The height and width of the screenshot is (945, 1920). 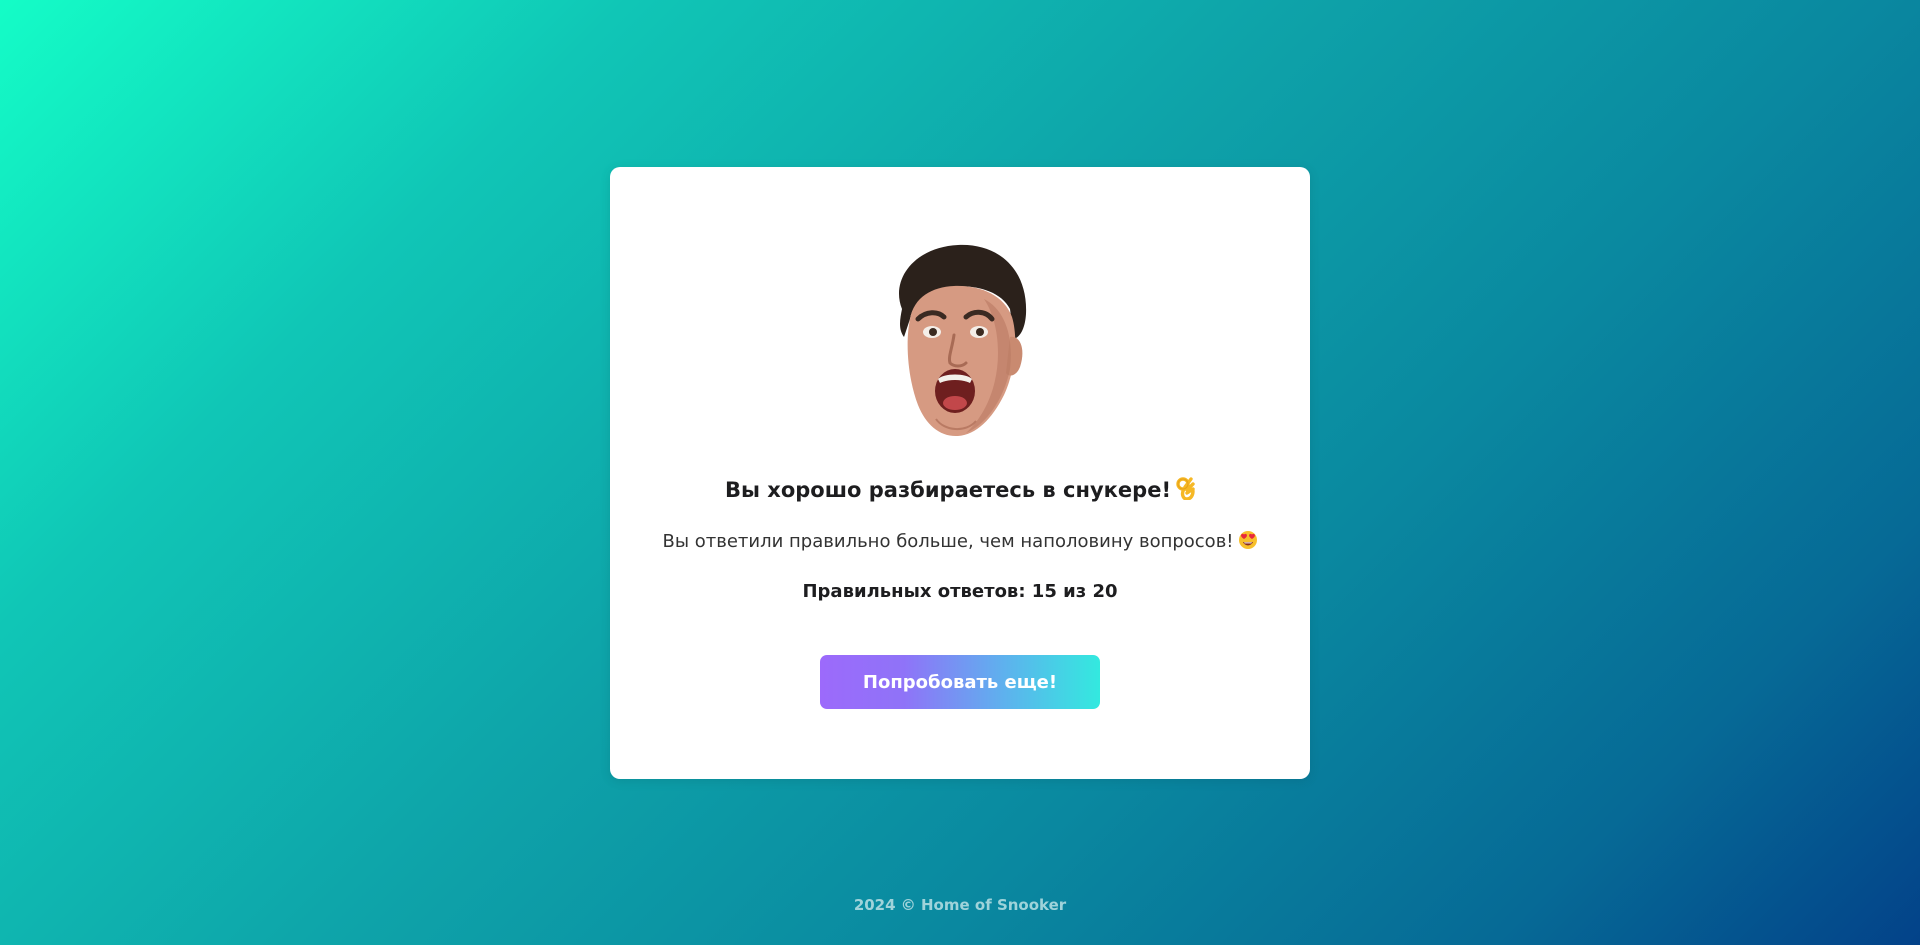 I want to click on heart-eyes-icon, so click(x=1248, y=543).